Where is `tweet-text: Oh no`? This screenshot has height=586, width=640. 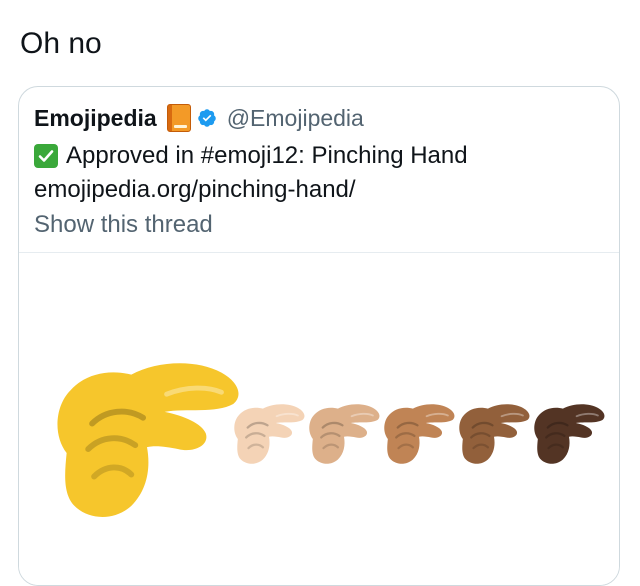 tweet-text: Oh no is located at coordinates (61, 43).